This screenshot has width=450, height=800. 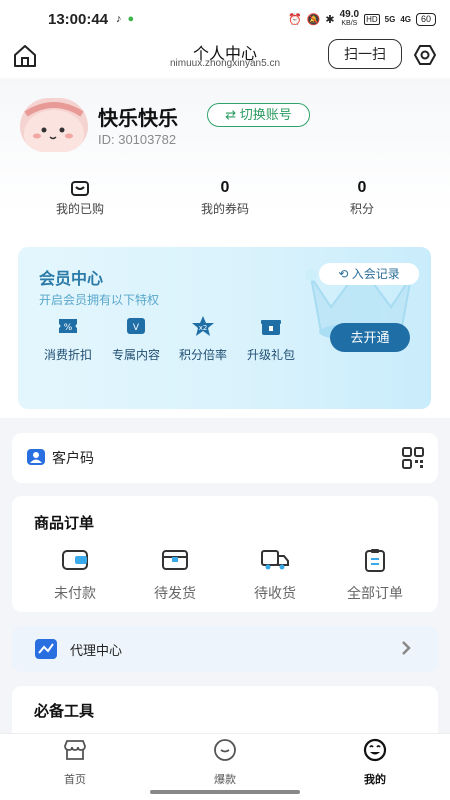 I want to click on orders-title: 商品订单, so click(x=64, y=523).